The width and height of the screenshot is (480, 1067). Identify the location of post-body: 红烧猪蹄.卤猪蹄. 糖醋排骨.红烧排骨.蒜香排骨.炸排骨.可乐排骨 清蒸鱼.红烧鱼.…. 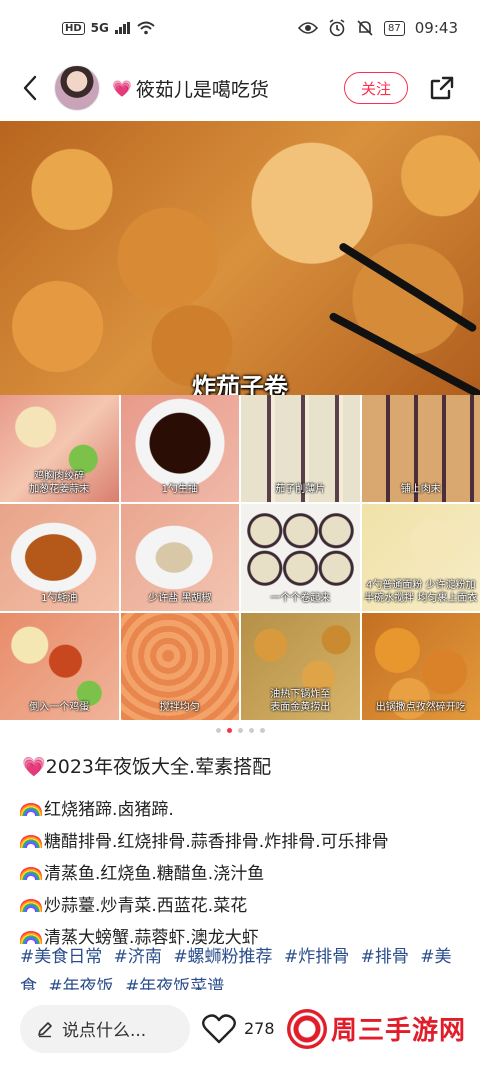
(244, 874).